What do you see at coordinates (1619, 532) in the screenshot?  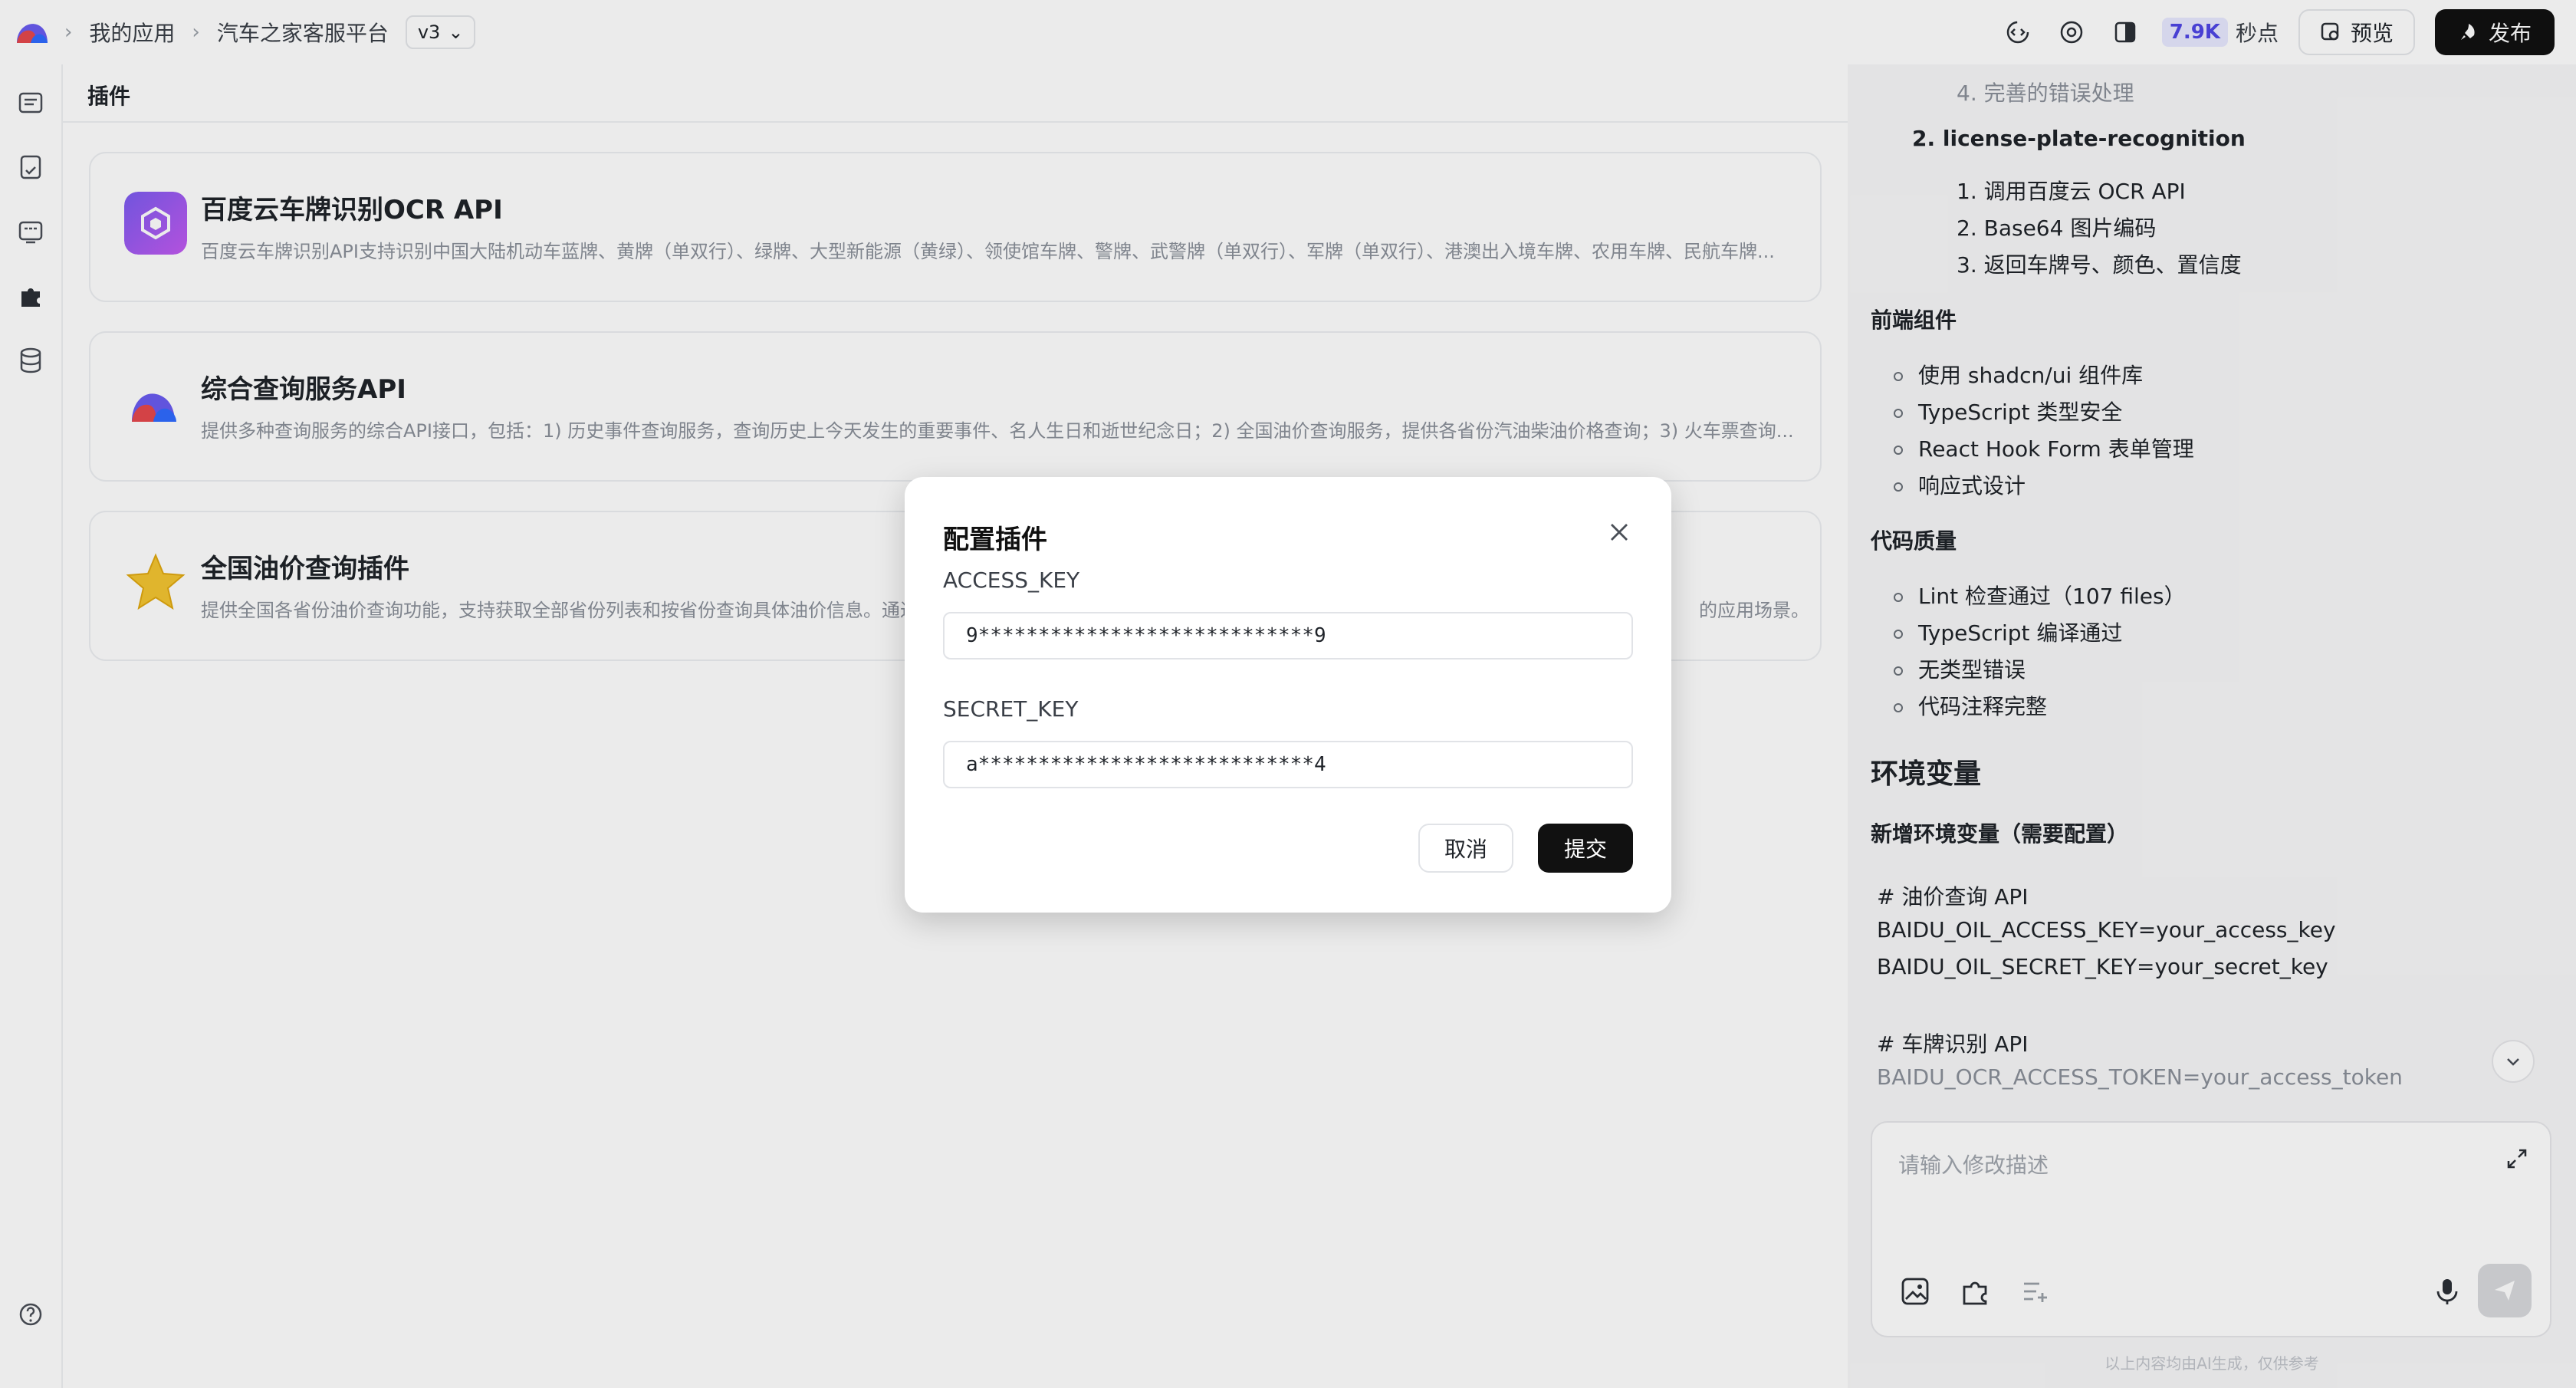 I see `close-icon` at bounding box center [1619, 532].